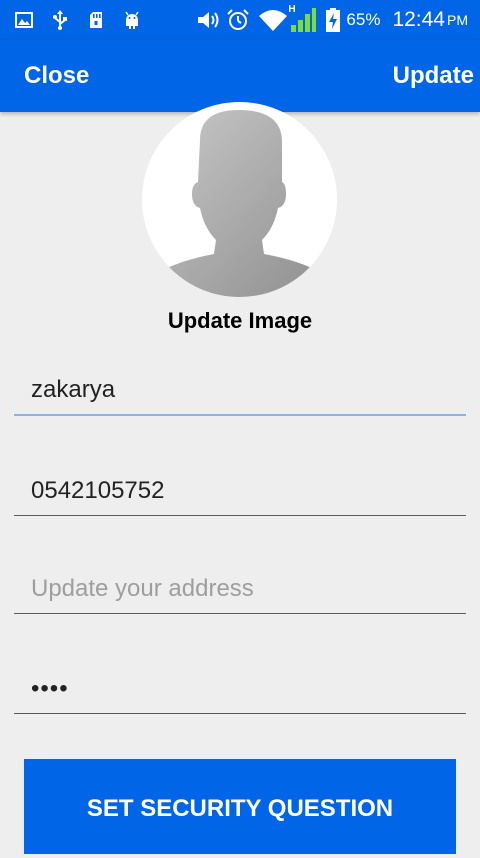 This screenshot has width=480, height=858. Describe the element at coordinates (240, 806) in the screenshot. I see `set-security-question-button: SET SECURITY QUESTION` at that location.